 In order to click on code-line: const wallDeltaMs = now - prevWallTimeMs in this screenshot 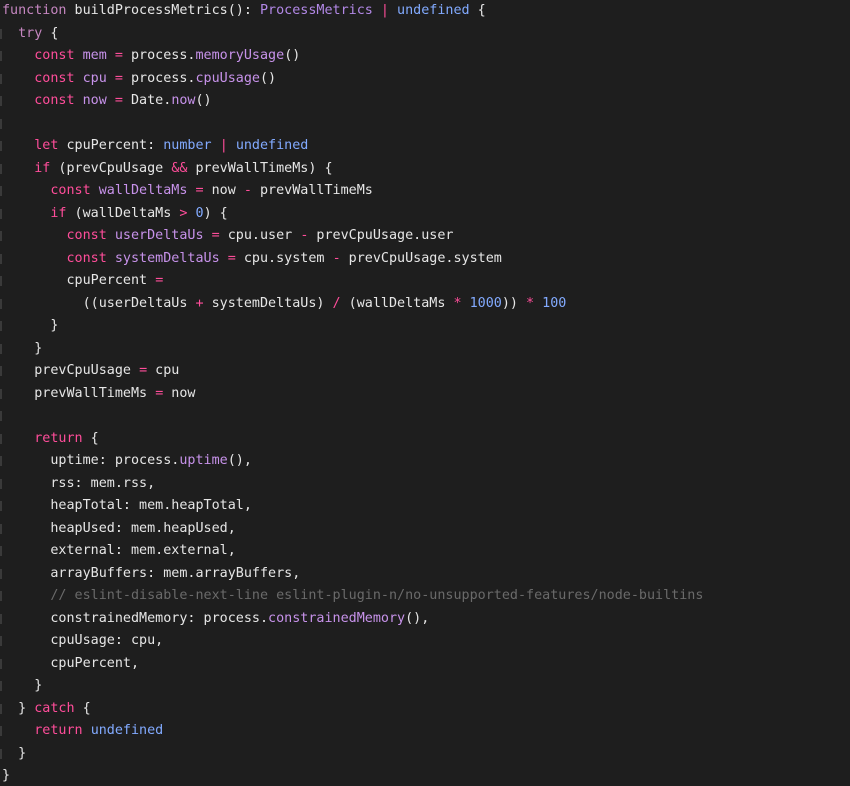, I will do `click(352, 191)`.